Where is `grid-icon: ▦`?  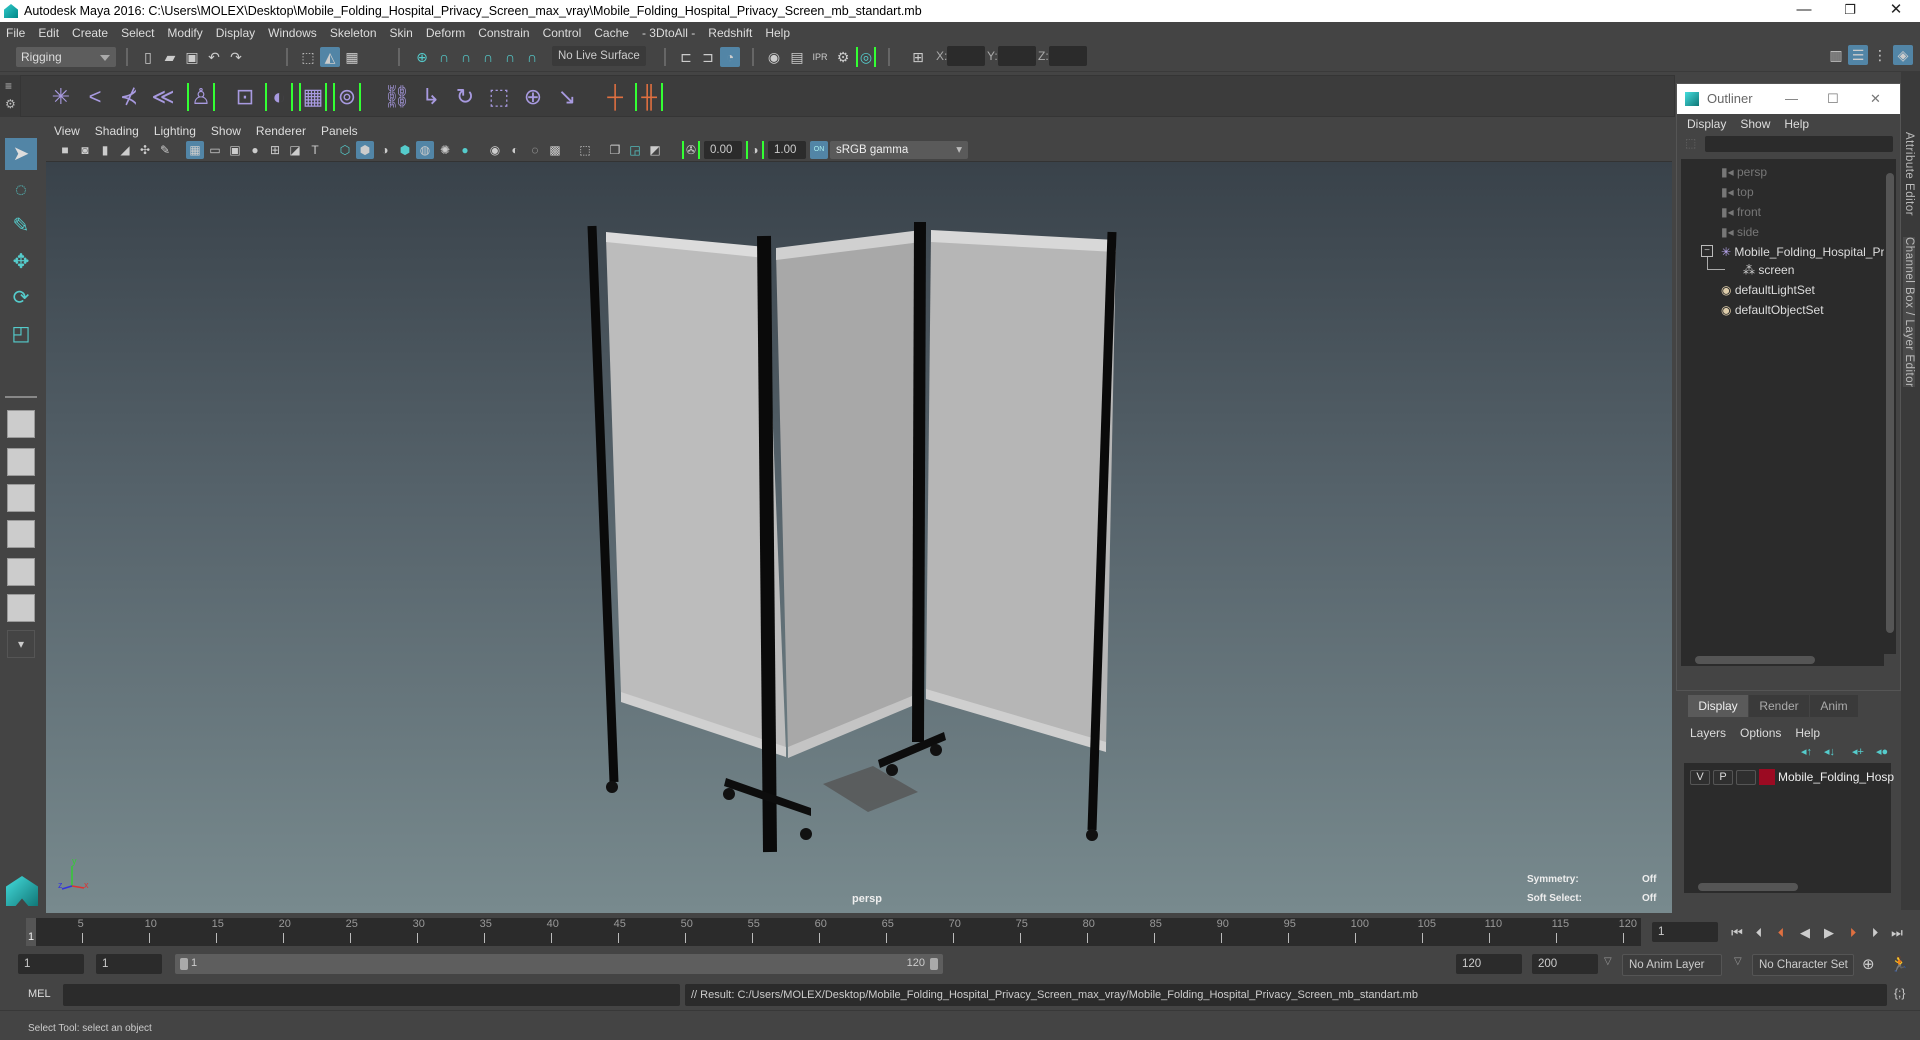
grid-icon: ▦ is located at coordinates (195, 150).